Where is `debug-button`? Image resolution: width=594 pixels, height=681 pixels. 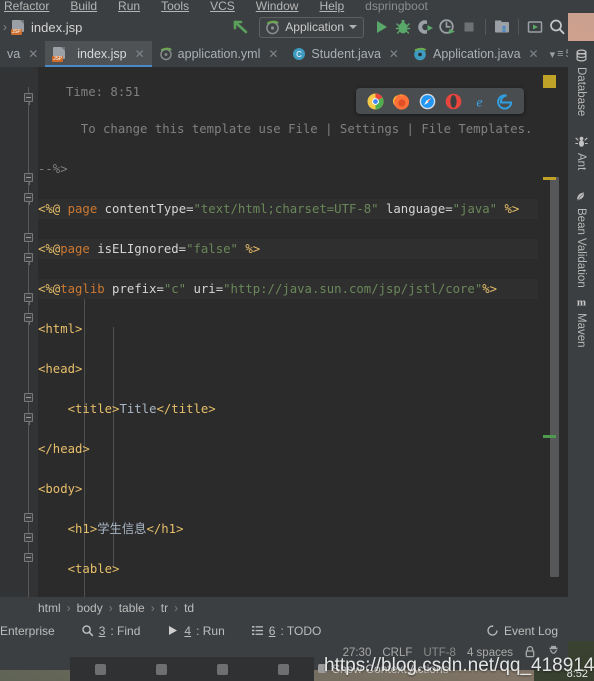 debug-button is located at coordinates (403, 27).